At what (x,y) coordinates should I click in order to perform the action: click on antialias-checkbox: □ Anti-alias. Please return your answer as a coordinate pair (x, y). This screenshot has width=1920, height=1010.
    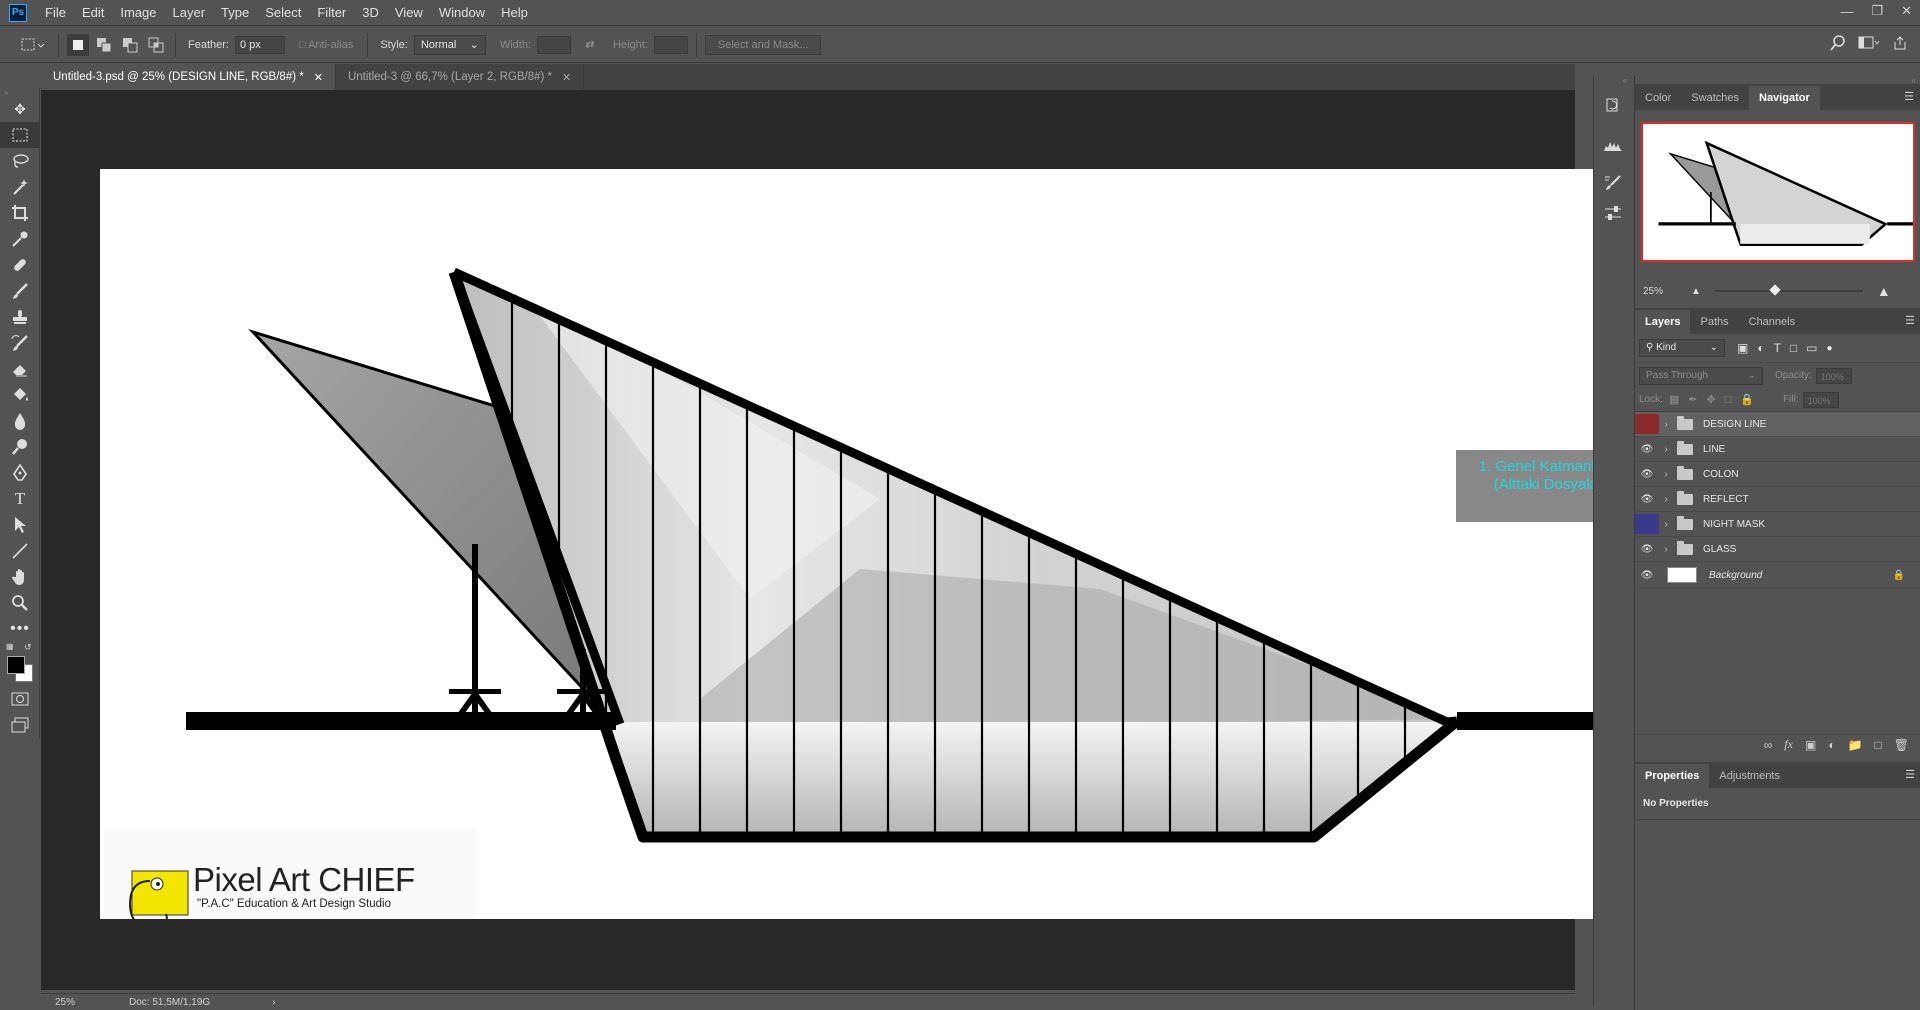
    Looking at the image, I should click on (326, 45).